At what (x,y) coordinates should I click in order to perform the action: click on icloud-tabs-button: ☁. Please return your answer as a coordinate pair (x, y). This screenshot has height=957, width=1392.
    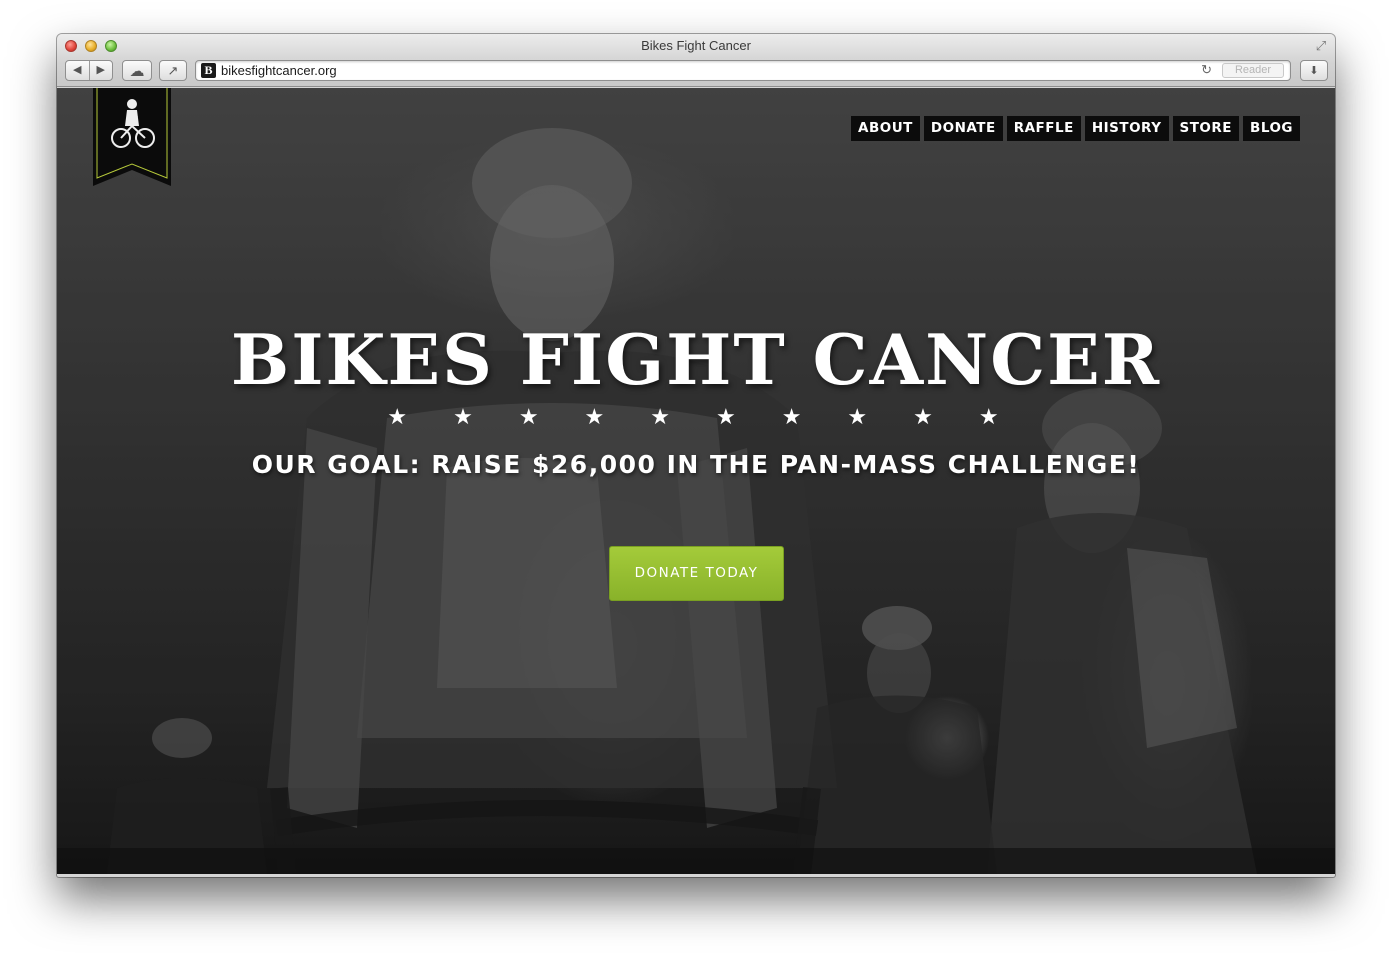
    Looking at the image, I should click on (137, 70).